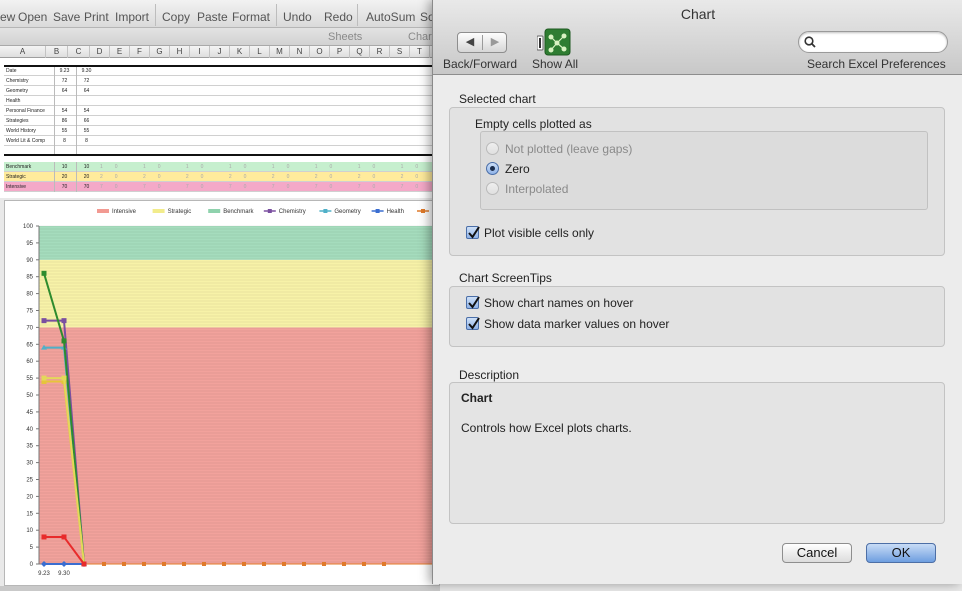 This screenshot has width=962, height=591. I want to click on toolbar-print: Print, so click(96, 17).